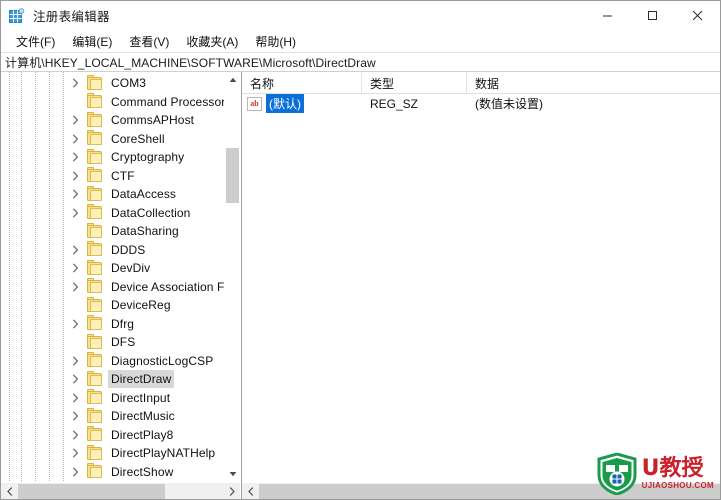  I want to click on tree-item-cryptography: Cryptography, so click(112, 157).